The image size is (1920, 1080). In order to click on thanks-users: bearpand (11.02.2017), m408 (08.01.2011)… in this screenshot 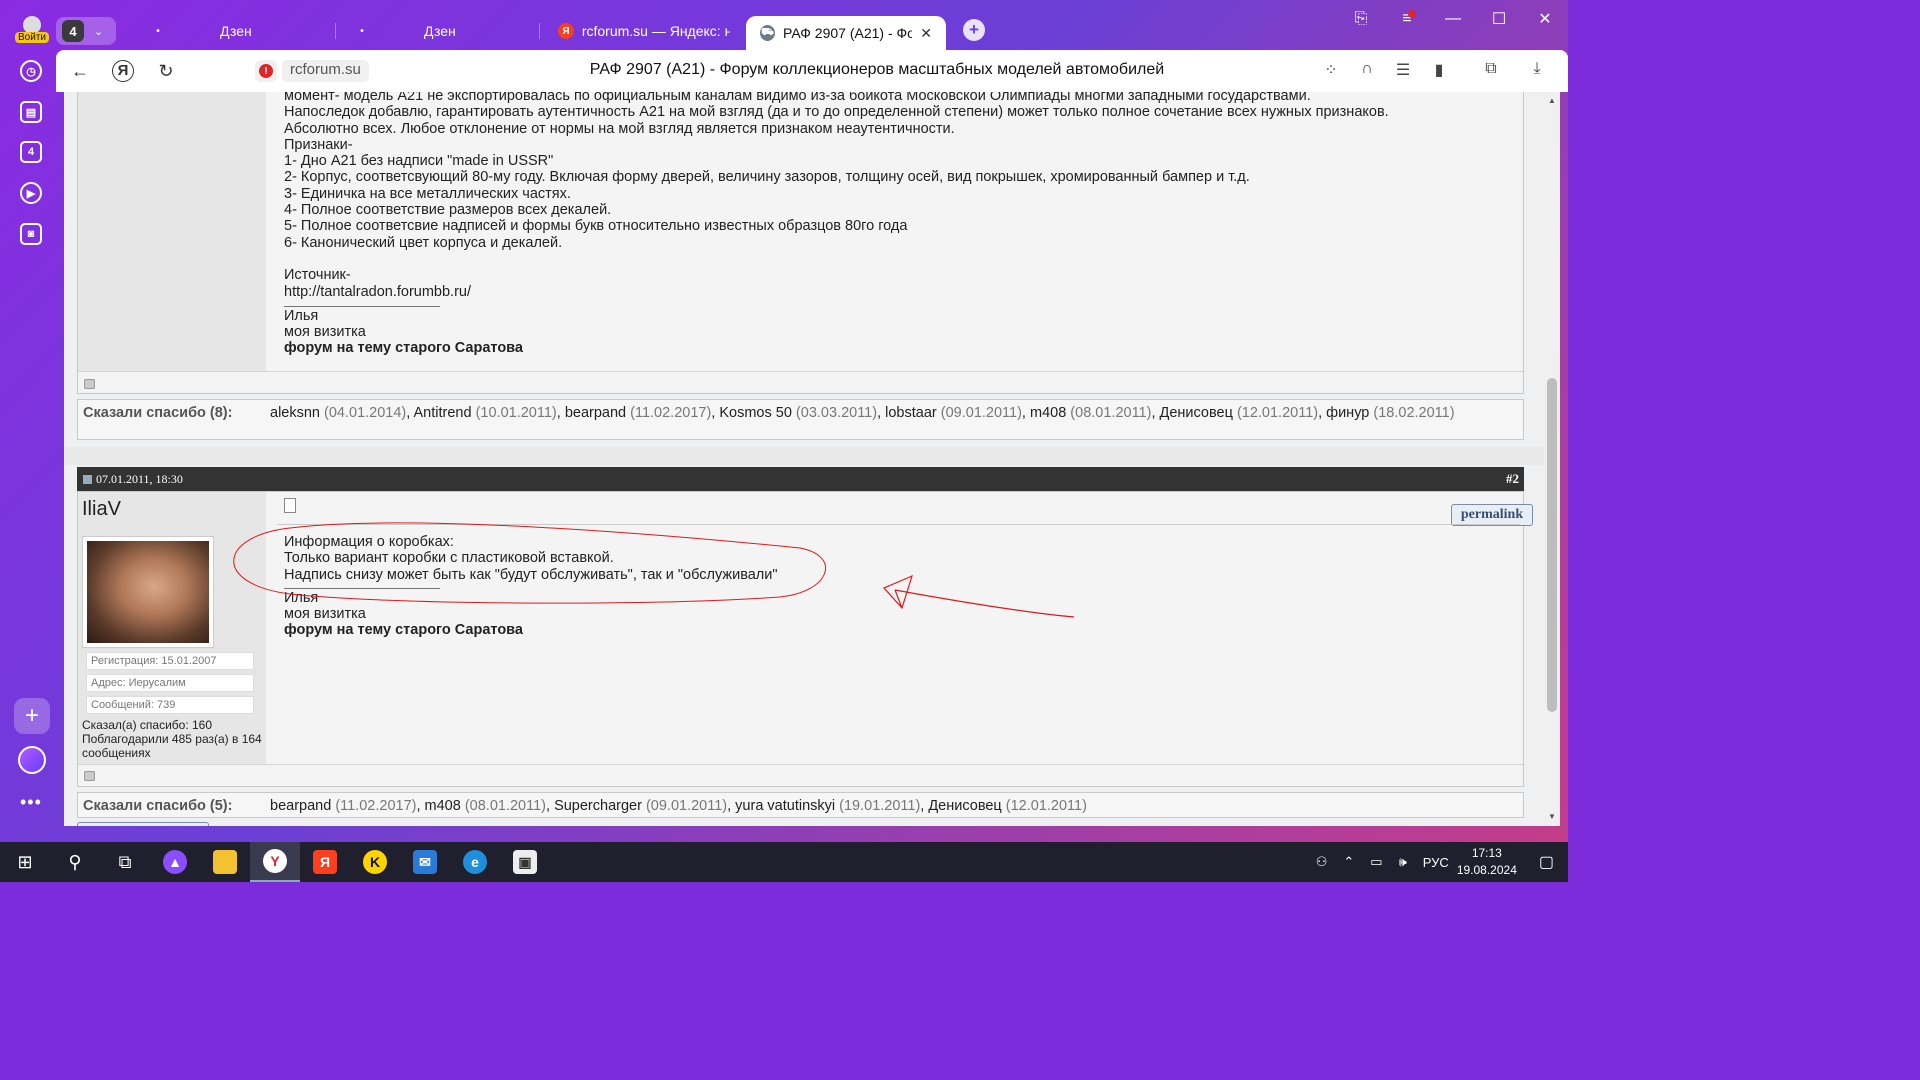, I will do `click(678, 806)`.